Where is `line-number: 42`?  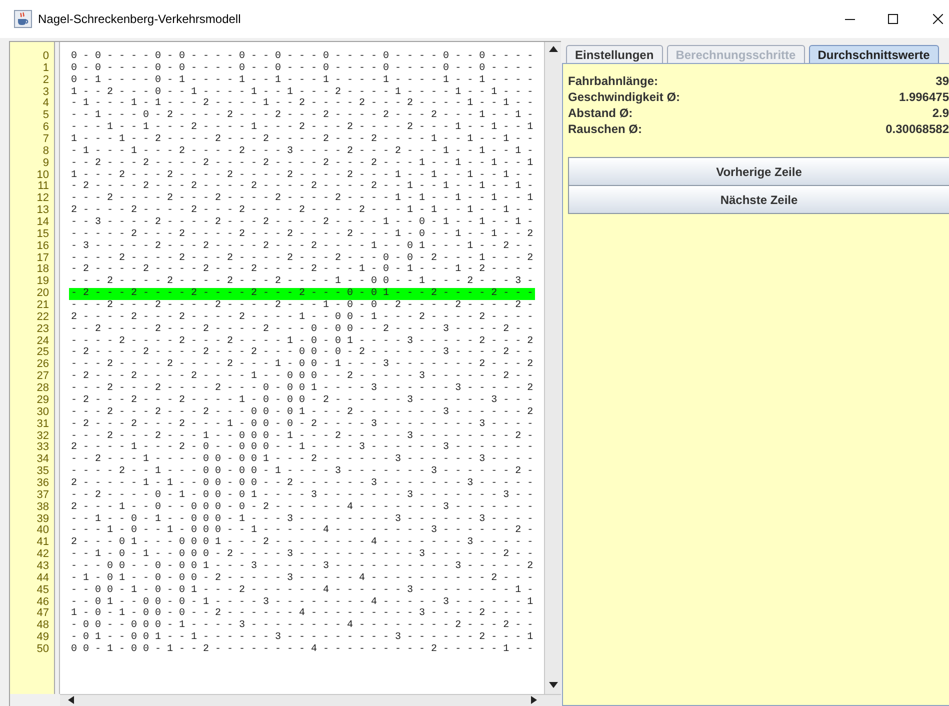 line-number: 42 is located at coordinates (42, 555).